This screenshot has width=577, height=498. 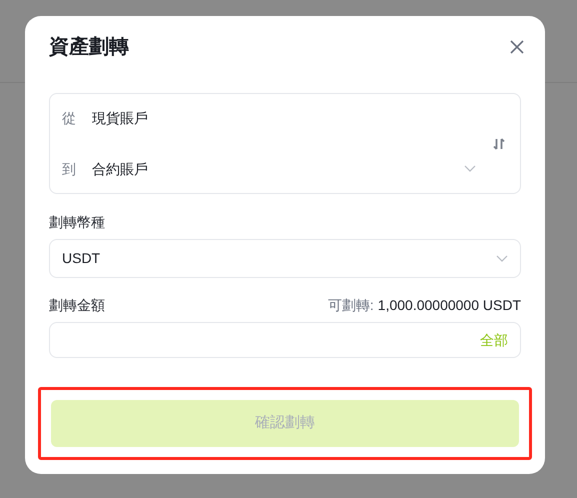 What do you see at coordinates (517, 47) in the screenshot?
I see `close-icon` at bounding box center [517, 47].